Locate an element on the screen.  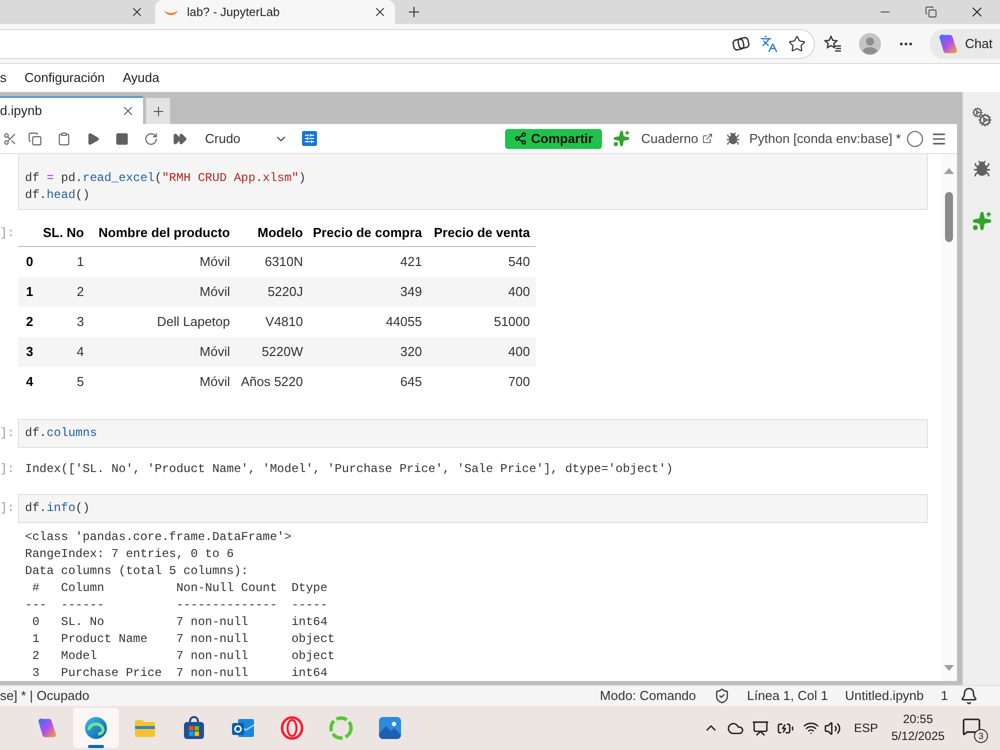
volume-icon is located at coordinates (832, 728).